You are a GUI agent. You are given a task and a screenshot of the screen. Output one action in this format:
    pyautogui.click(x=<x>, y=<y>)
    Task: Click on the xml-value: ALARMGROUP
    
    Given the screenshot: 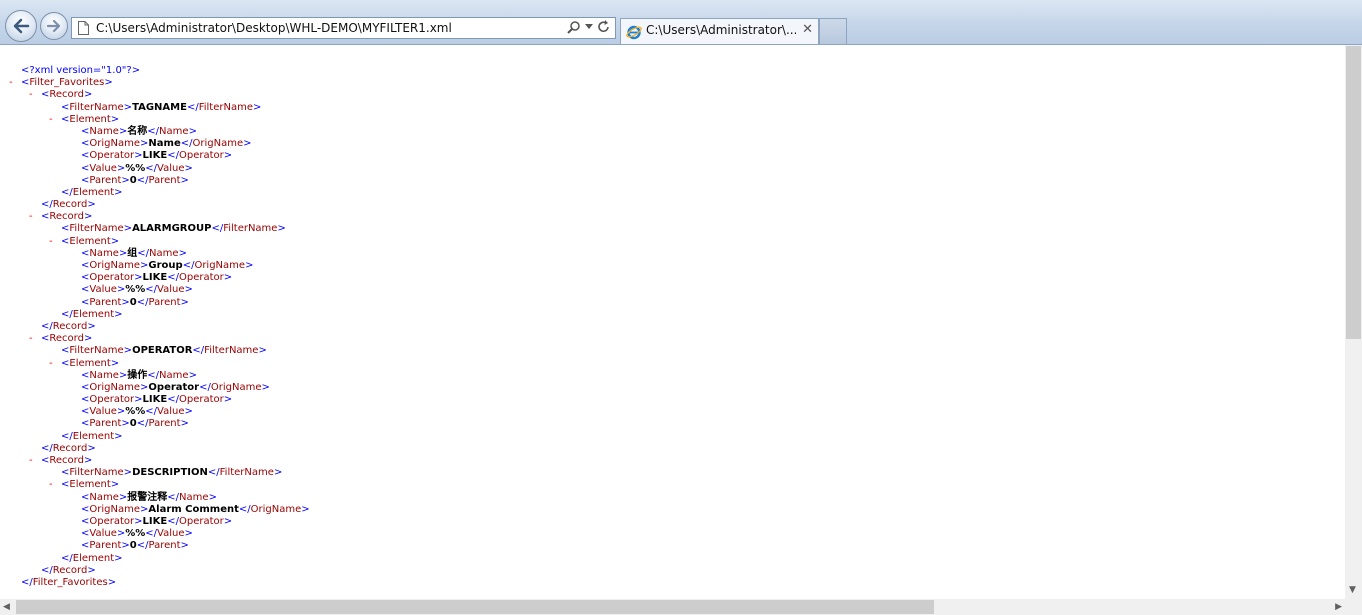 What is the action you would take?
    pyautogui.click(x=172, y=229)
    